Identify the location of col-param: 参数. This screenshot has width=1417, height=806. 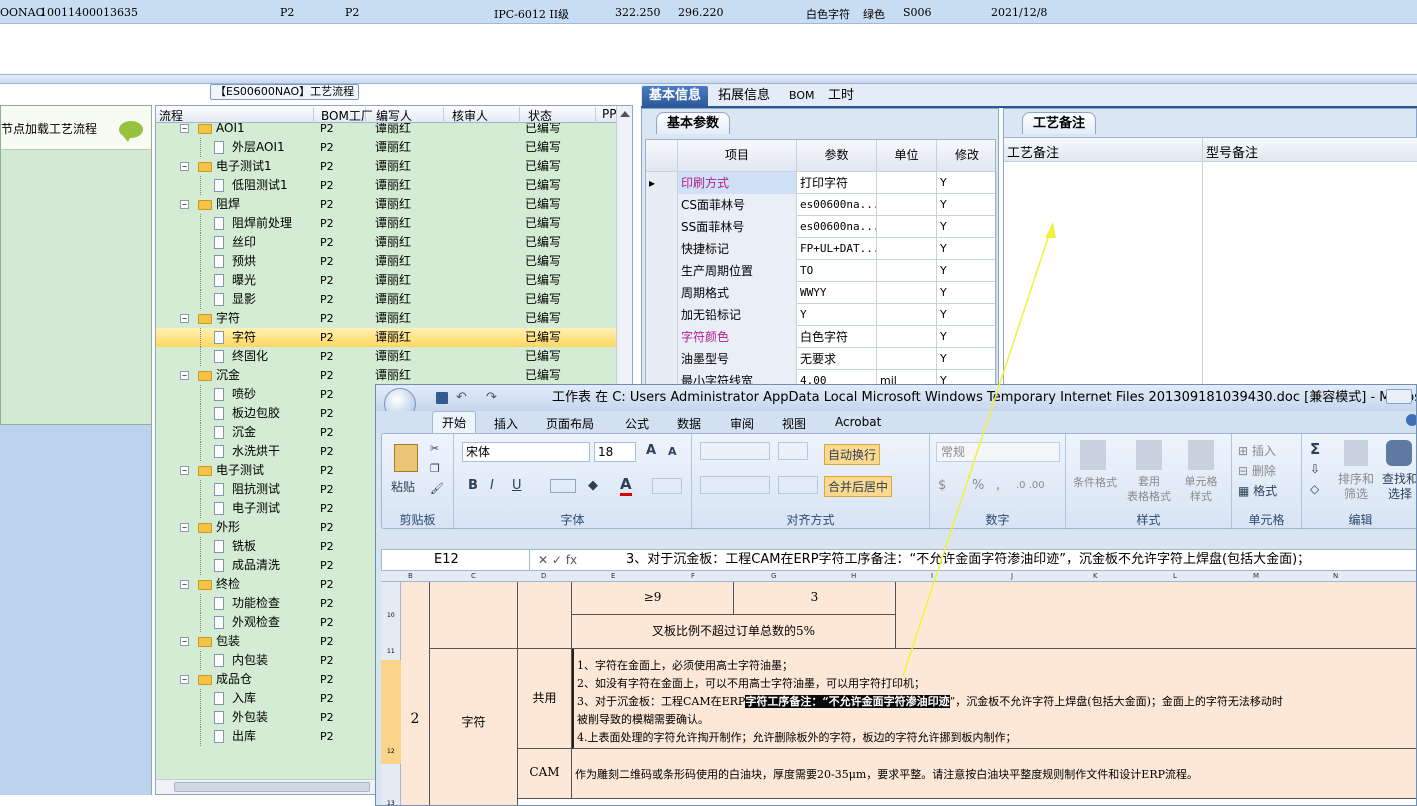
(837, 156).